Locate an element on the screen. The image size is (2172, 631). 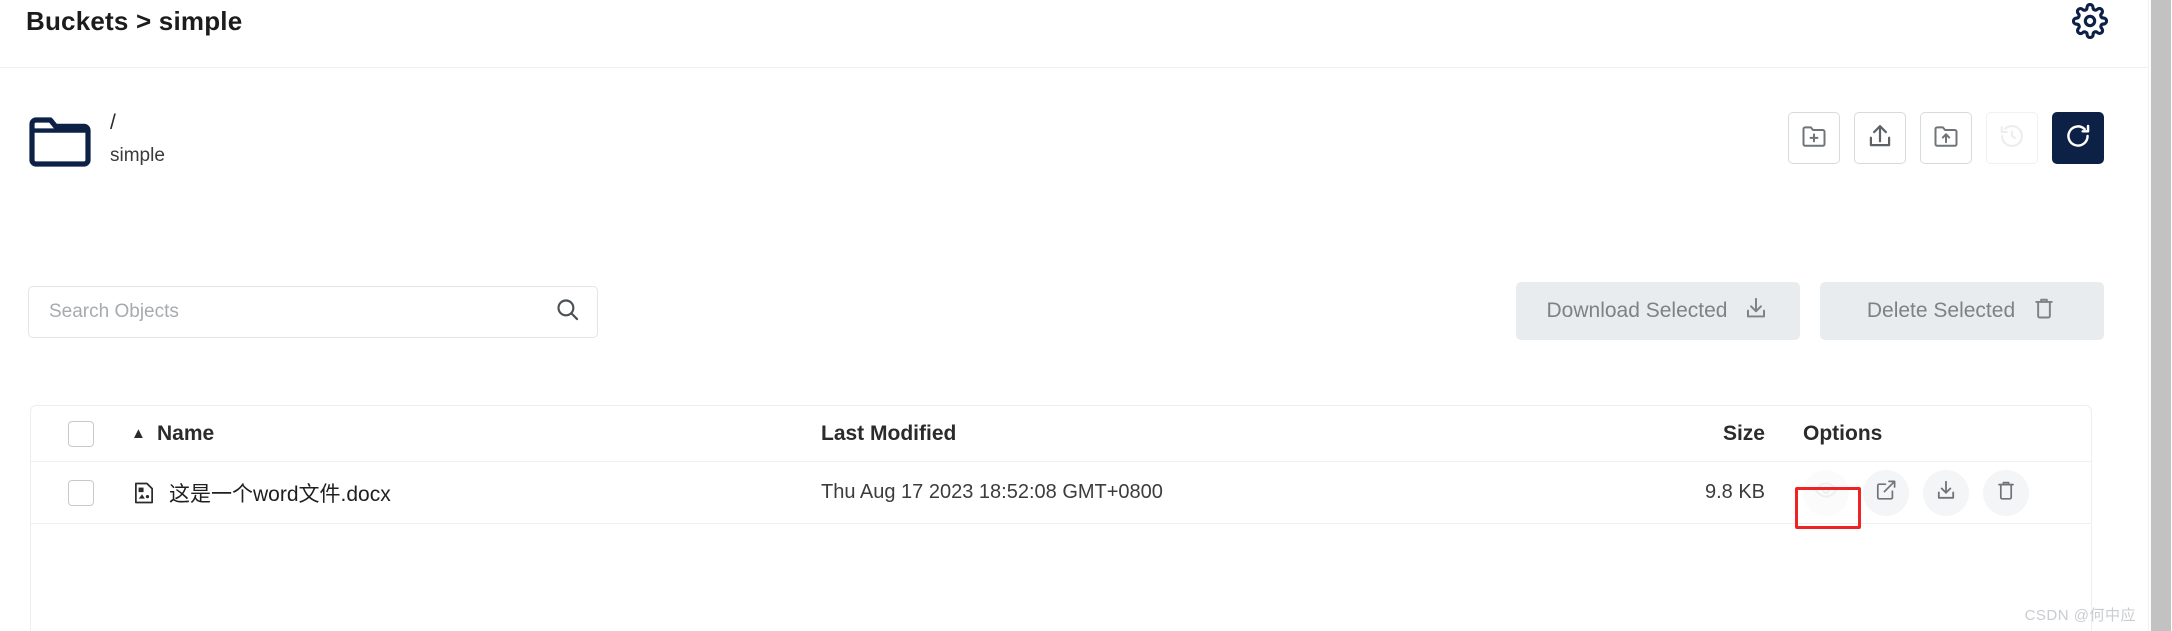
row-size: 9.8 KB is located at coordinates (1734, 492).